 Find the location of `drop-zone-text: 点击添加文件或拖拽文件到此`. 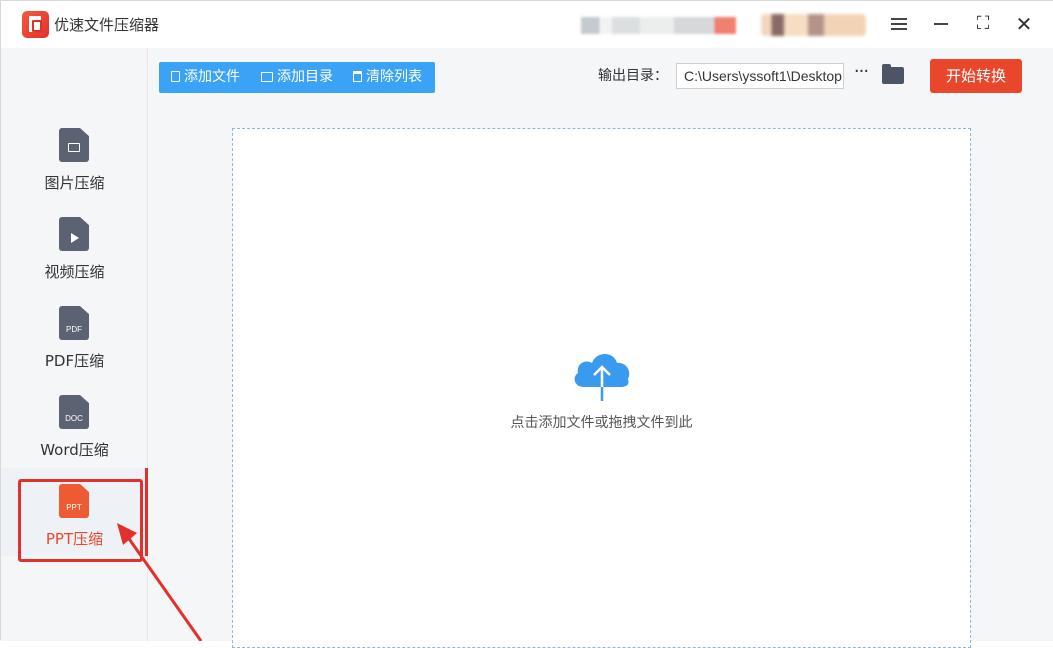

drop-zone-text: 点击添加文件或拖拽文件到此 is located at coordinates (601, 423).